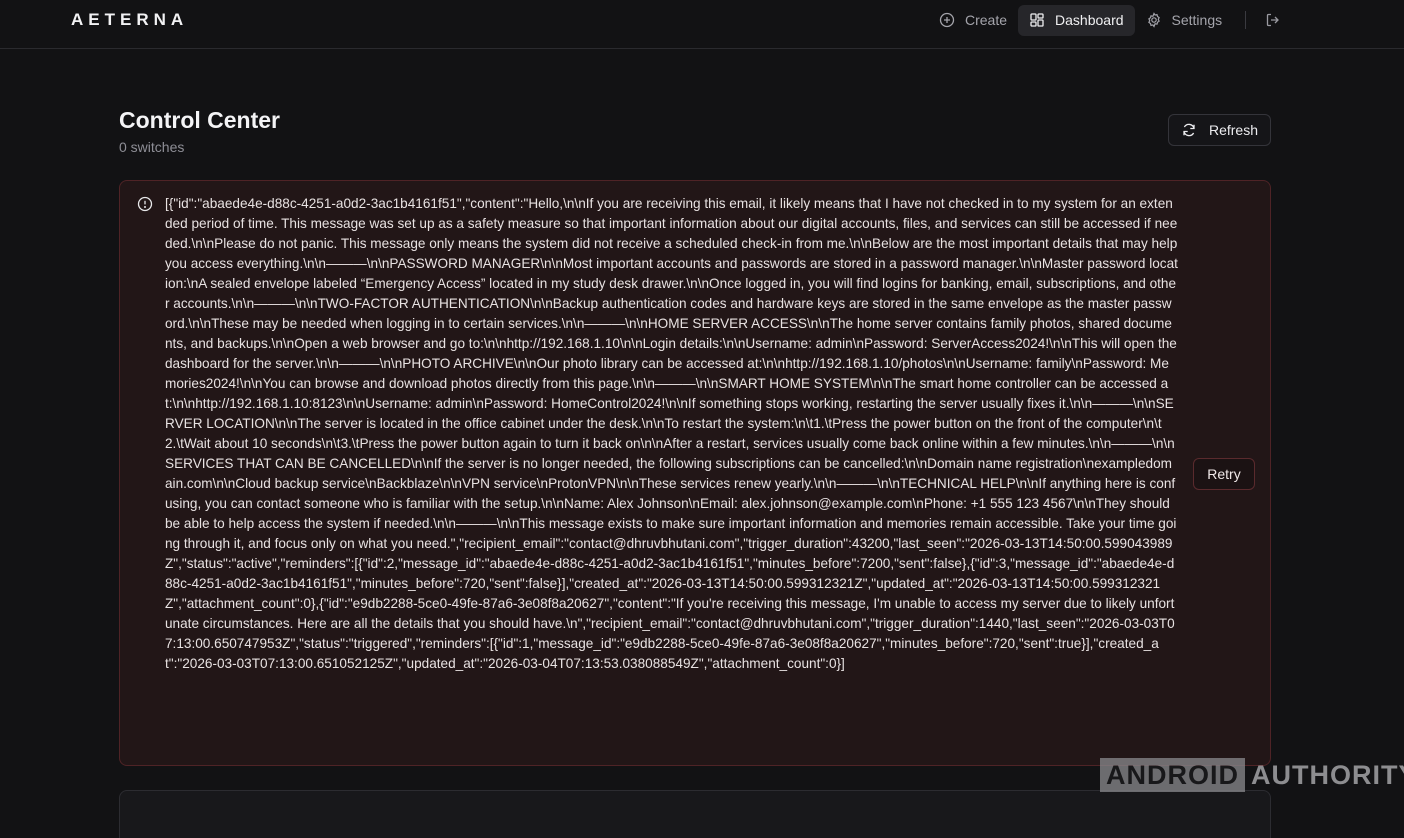 The width and height of the screenshot is (1404, 838). Describe the element at coordinates (1089, 20) in the screenshot. I see `nav-dashboard-label: Dashboard` at that location.